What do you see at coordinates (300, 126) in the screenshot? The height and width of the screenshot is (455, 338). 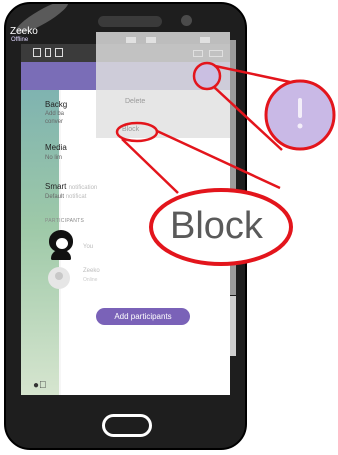 I see `more-options-dot` at bounding box center [300, 126].